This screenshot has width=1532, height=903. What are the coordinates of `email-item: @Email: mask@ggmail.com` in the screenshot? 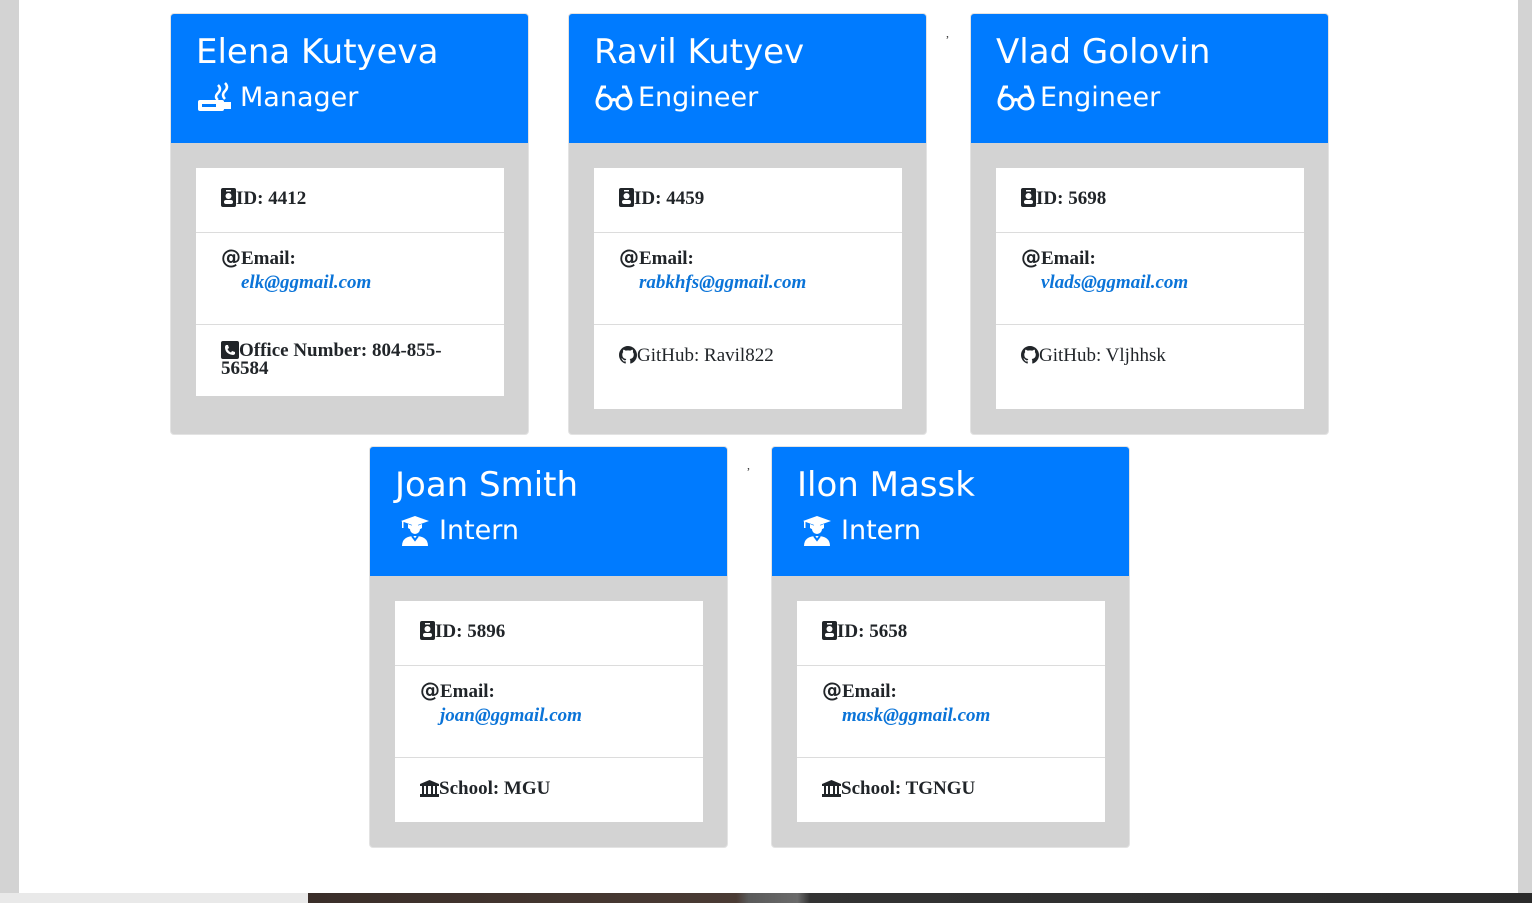 It's located at (951, 712).